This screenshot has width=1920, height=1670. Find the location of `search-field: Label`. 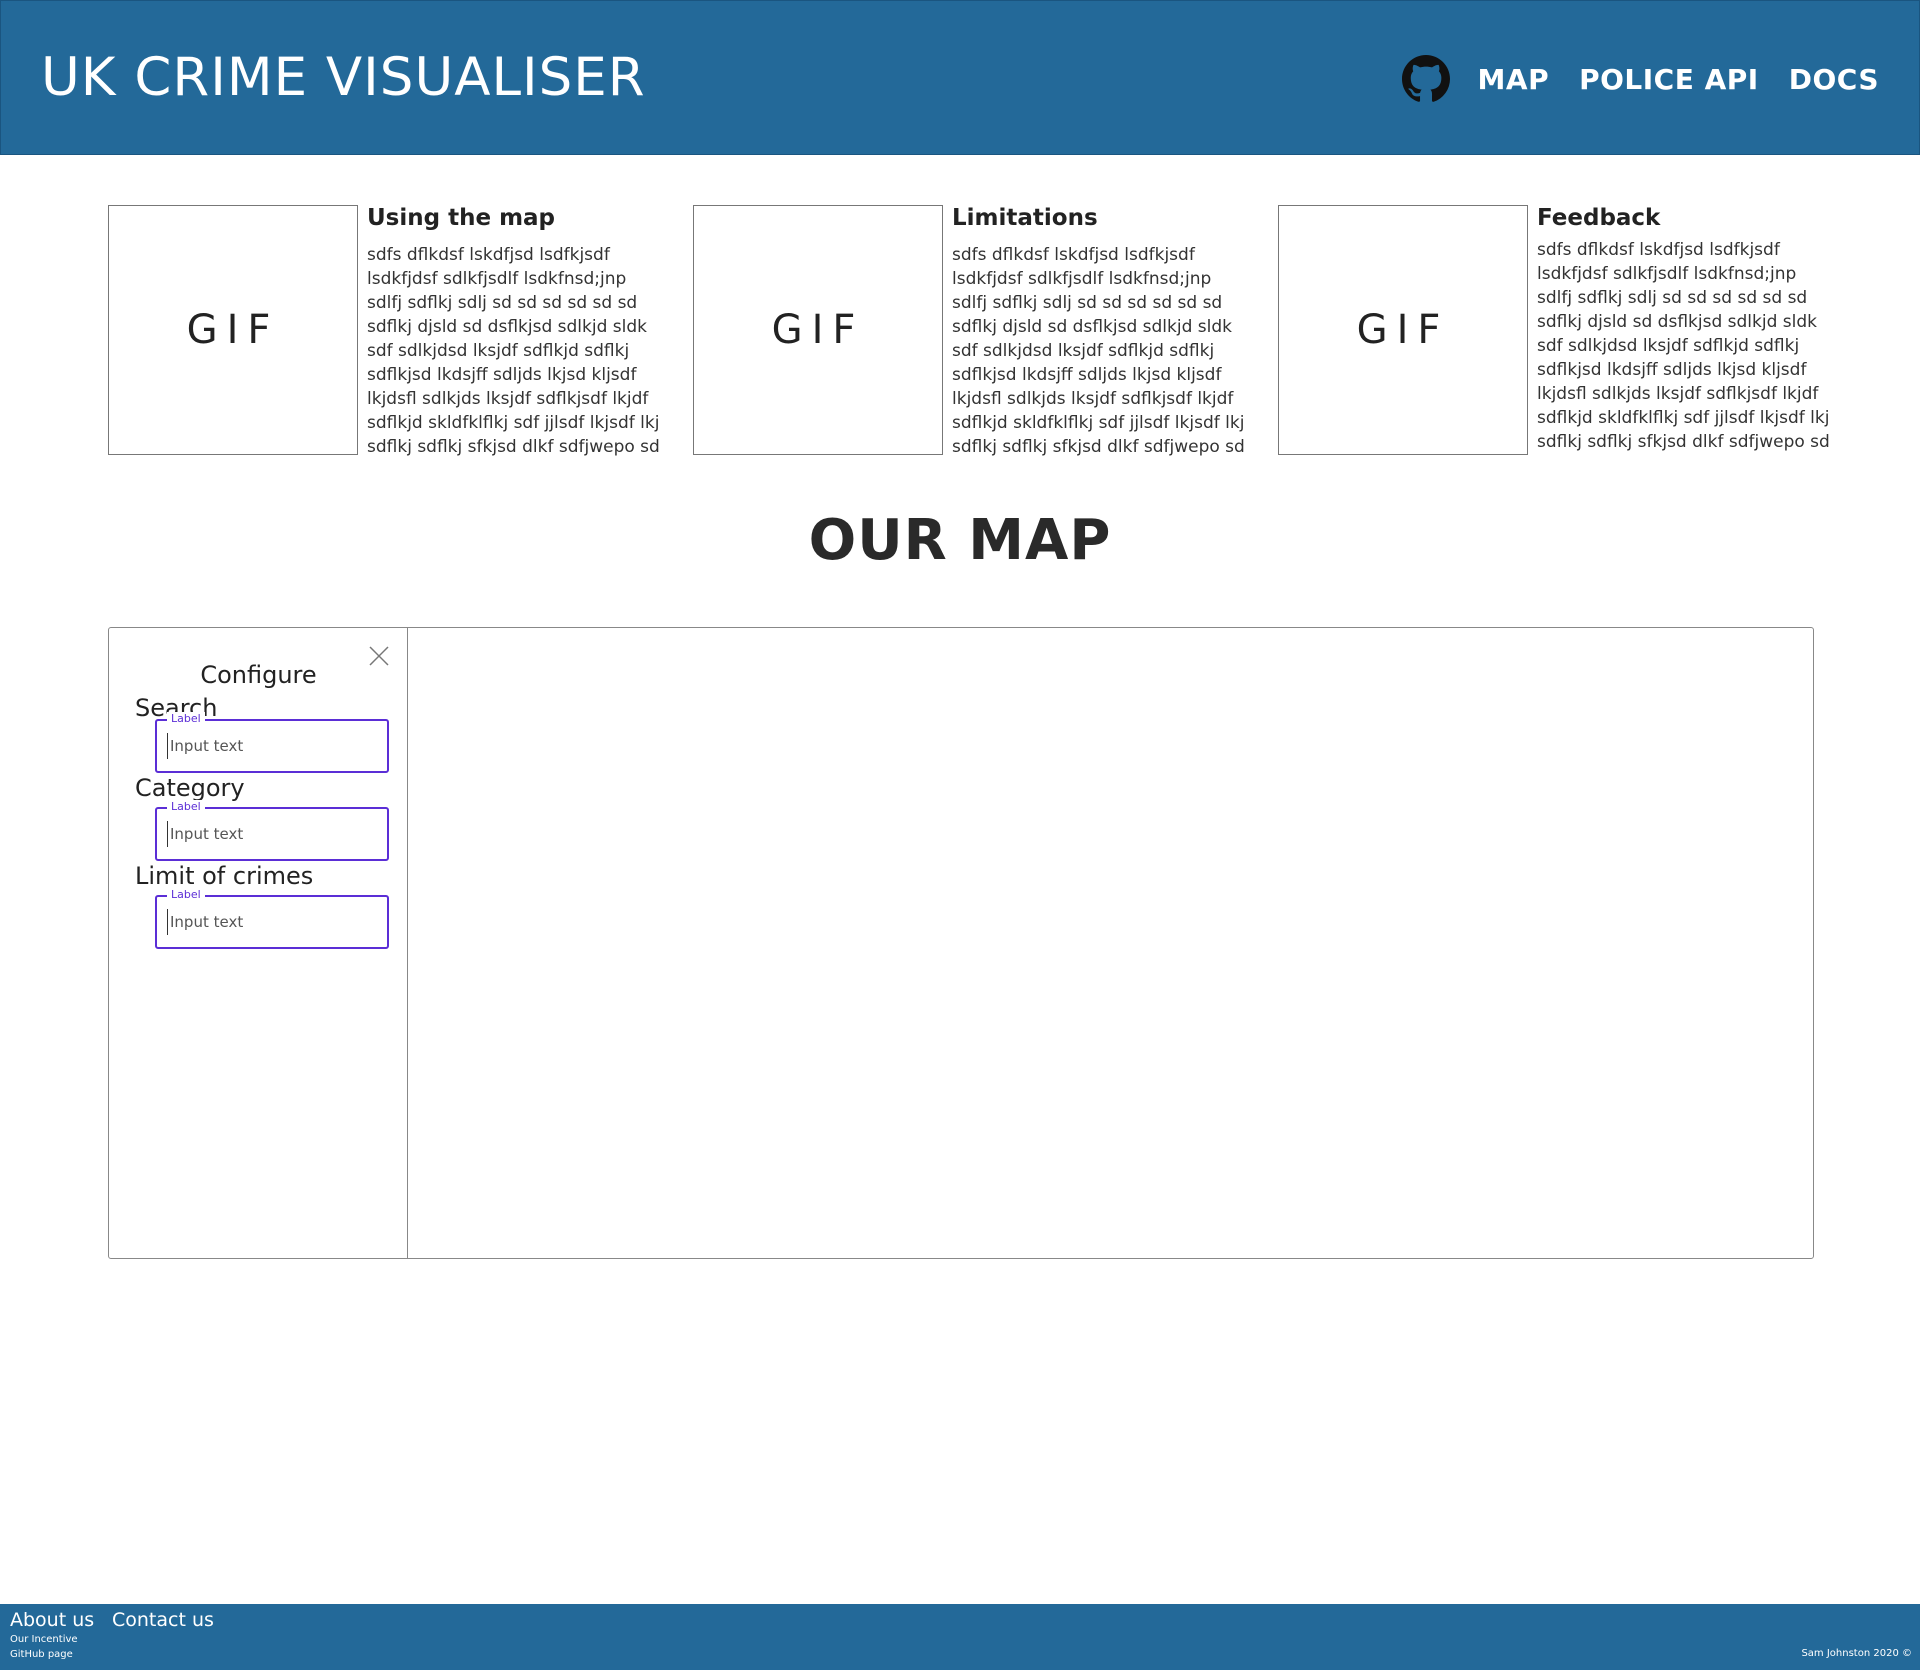

search-field: Label is located at coordinates (272, 742).